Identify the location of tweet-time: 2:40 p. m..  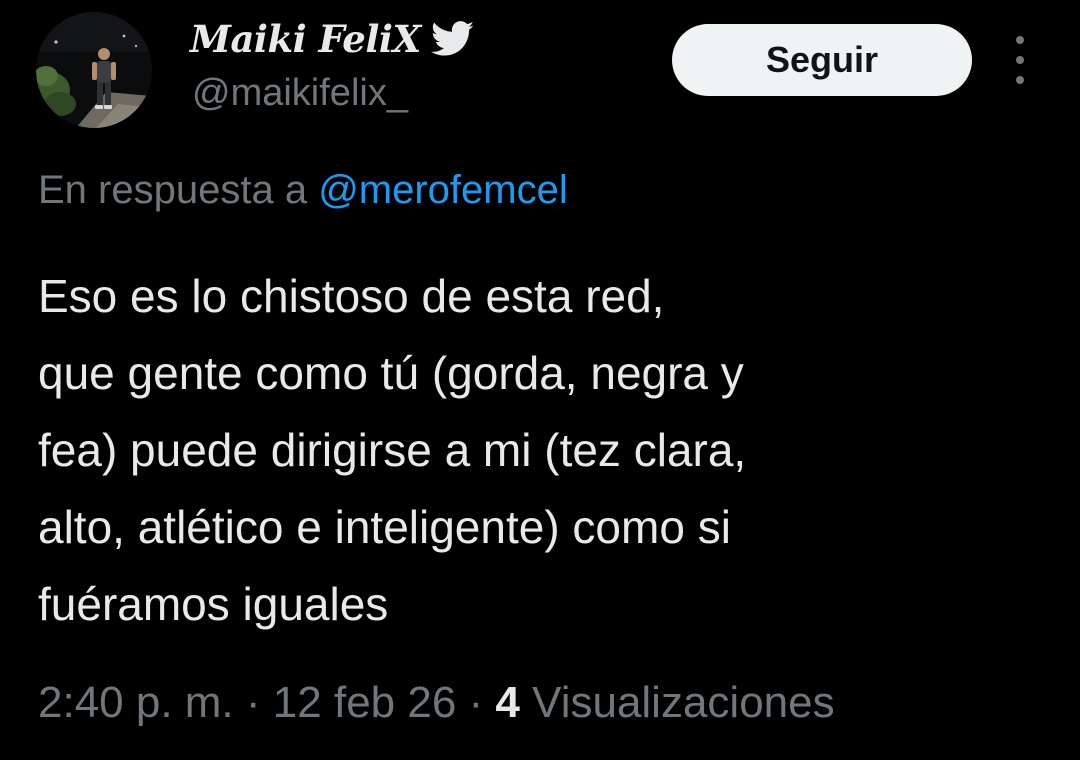
(136, 702).